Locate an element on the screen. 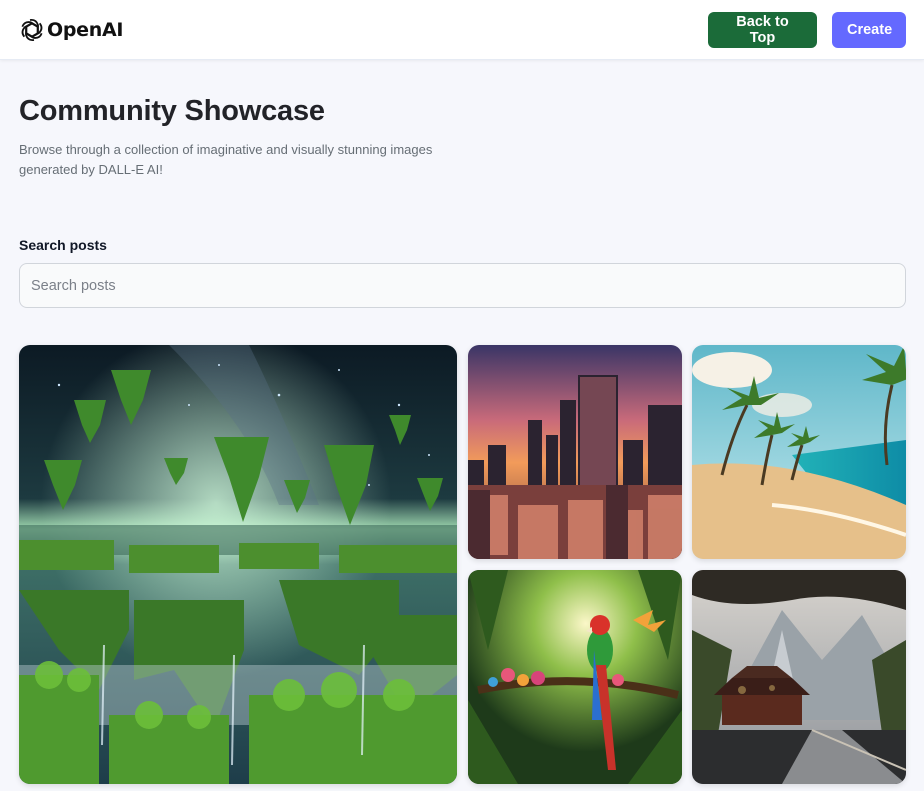 This screenshot has width=924, height=791. search-input is located at coordinates (462, 285).